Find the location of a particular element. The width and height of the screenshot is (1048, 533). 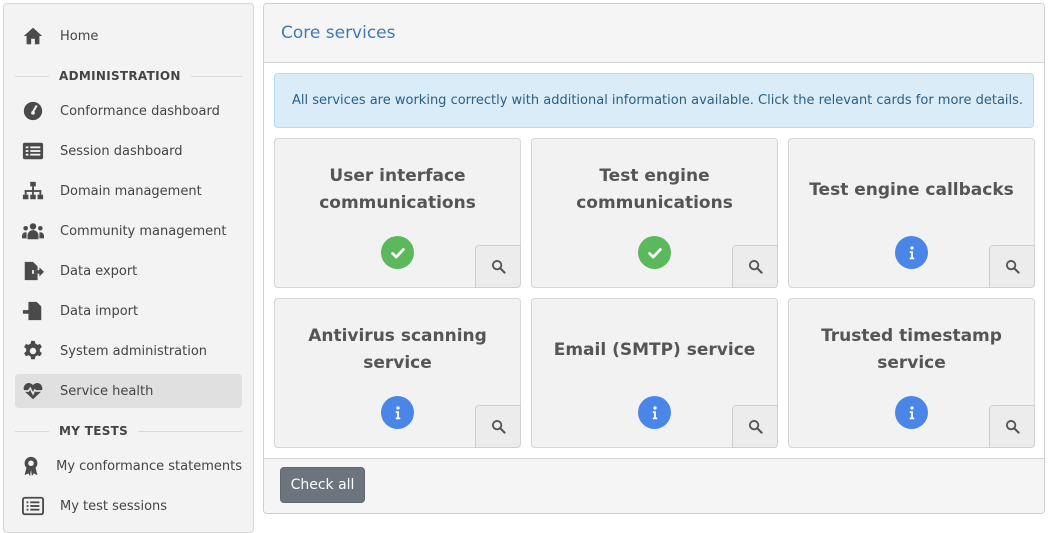

sidebar-item-session-dashboard: Session dashboard is located at coordinates (128, 151).